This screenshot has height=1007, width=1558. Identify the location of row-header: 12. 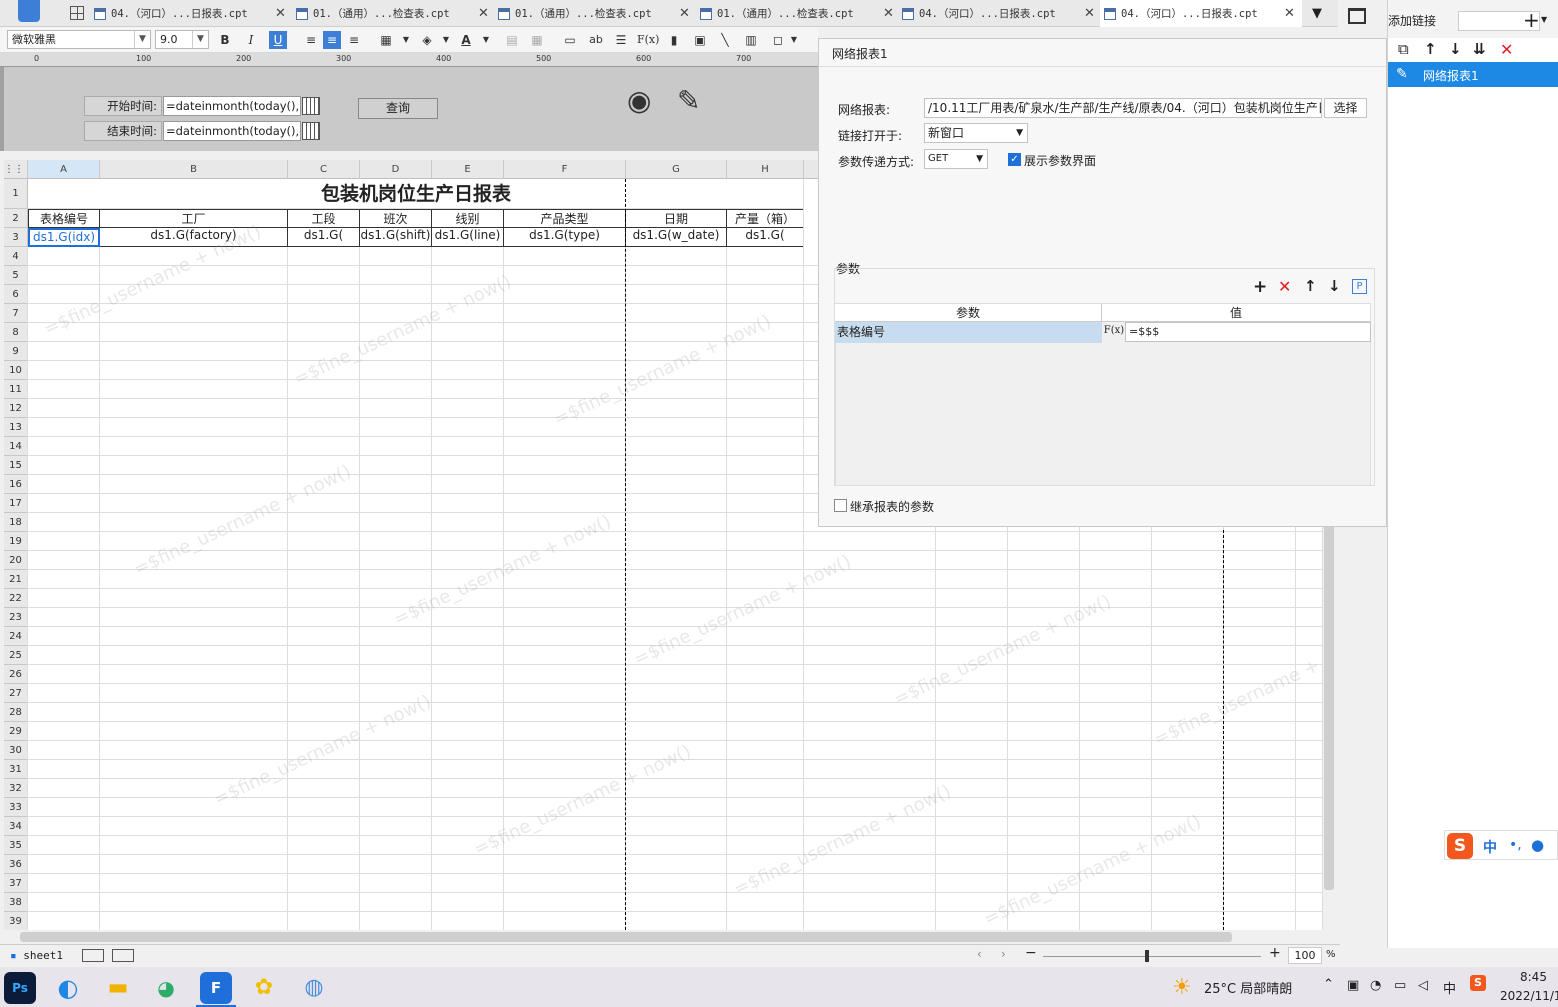
(16, 408).